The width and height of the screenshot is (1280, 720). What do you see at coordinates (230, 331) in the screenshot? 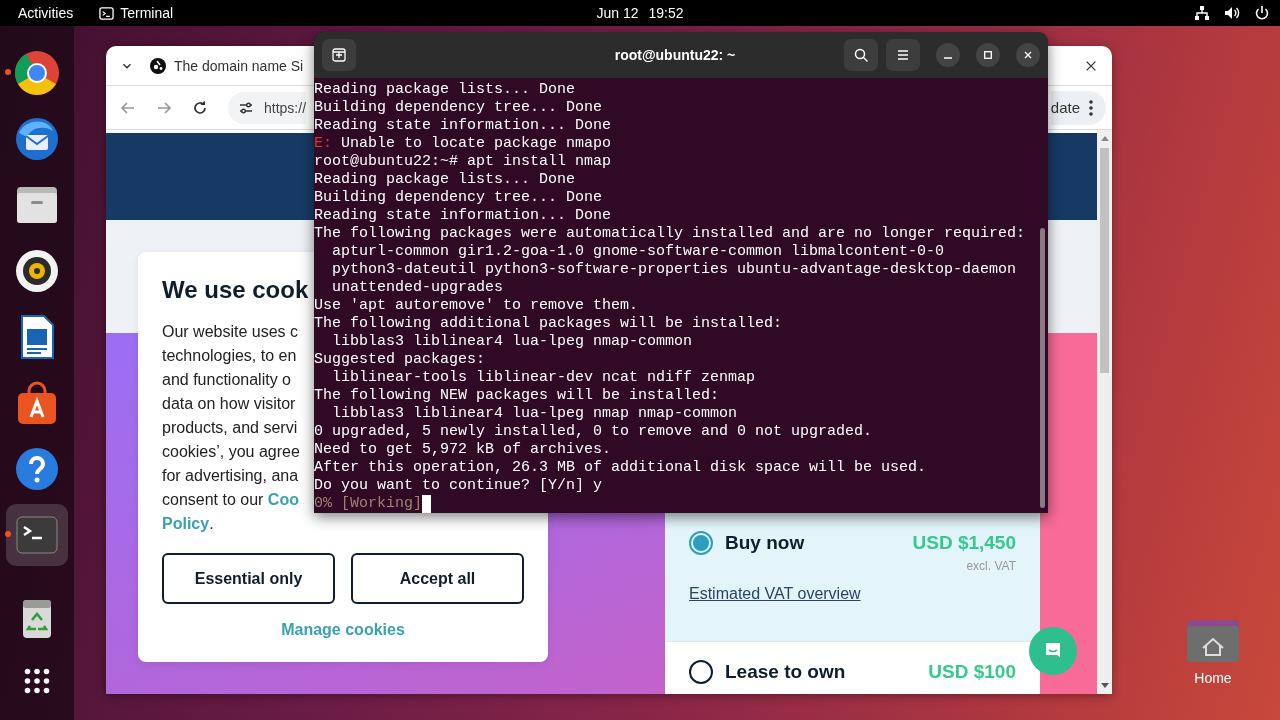
I see `paragraph-text: Our website uses c` at bounding box center [230, 331].